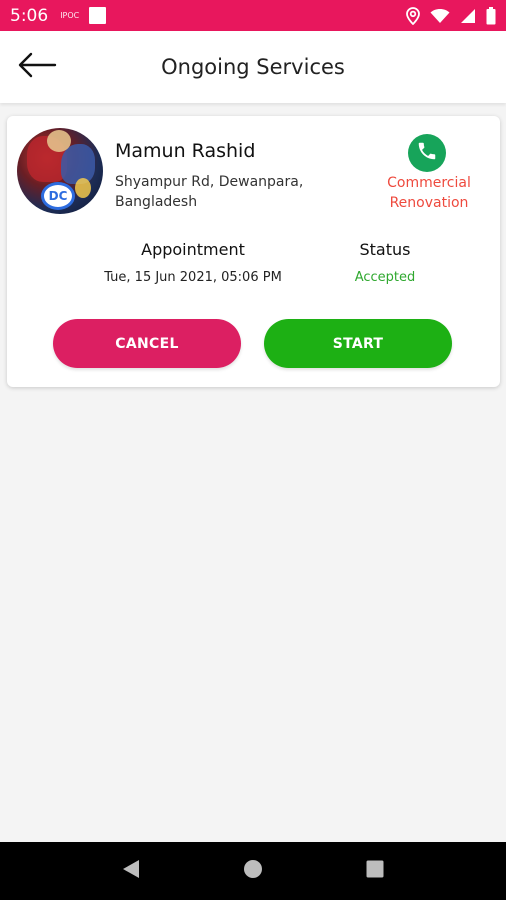 This screenshot has width=506, height=900. I want to click on status-label: Status, so click(385, 249).